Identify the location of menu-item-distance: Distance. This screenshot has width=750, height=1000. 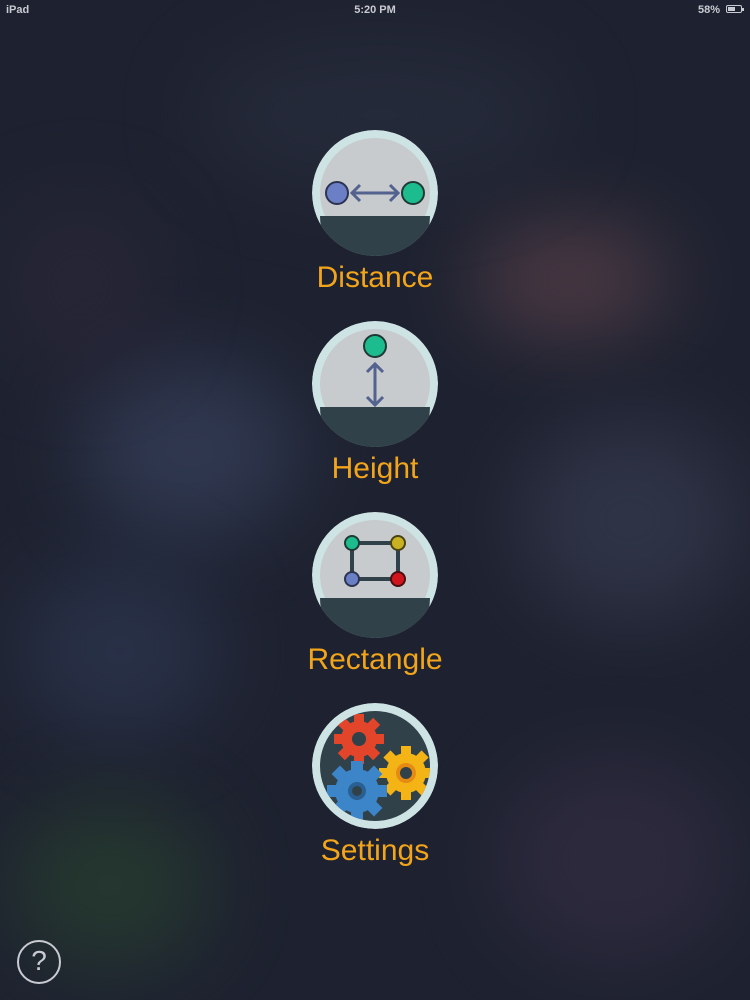
(375, 217).